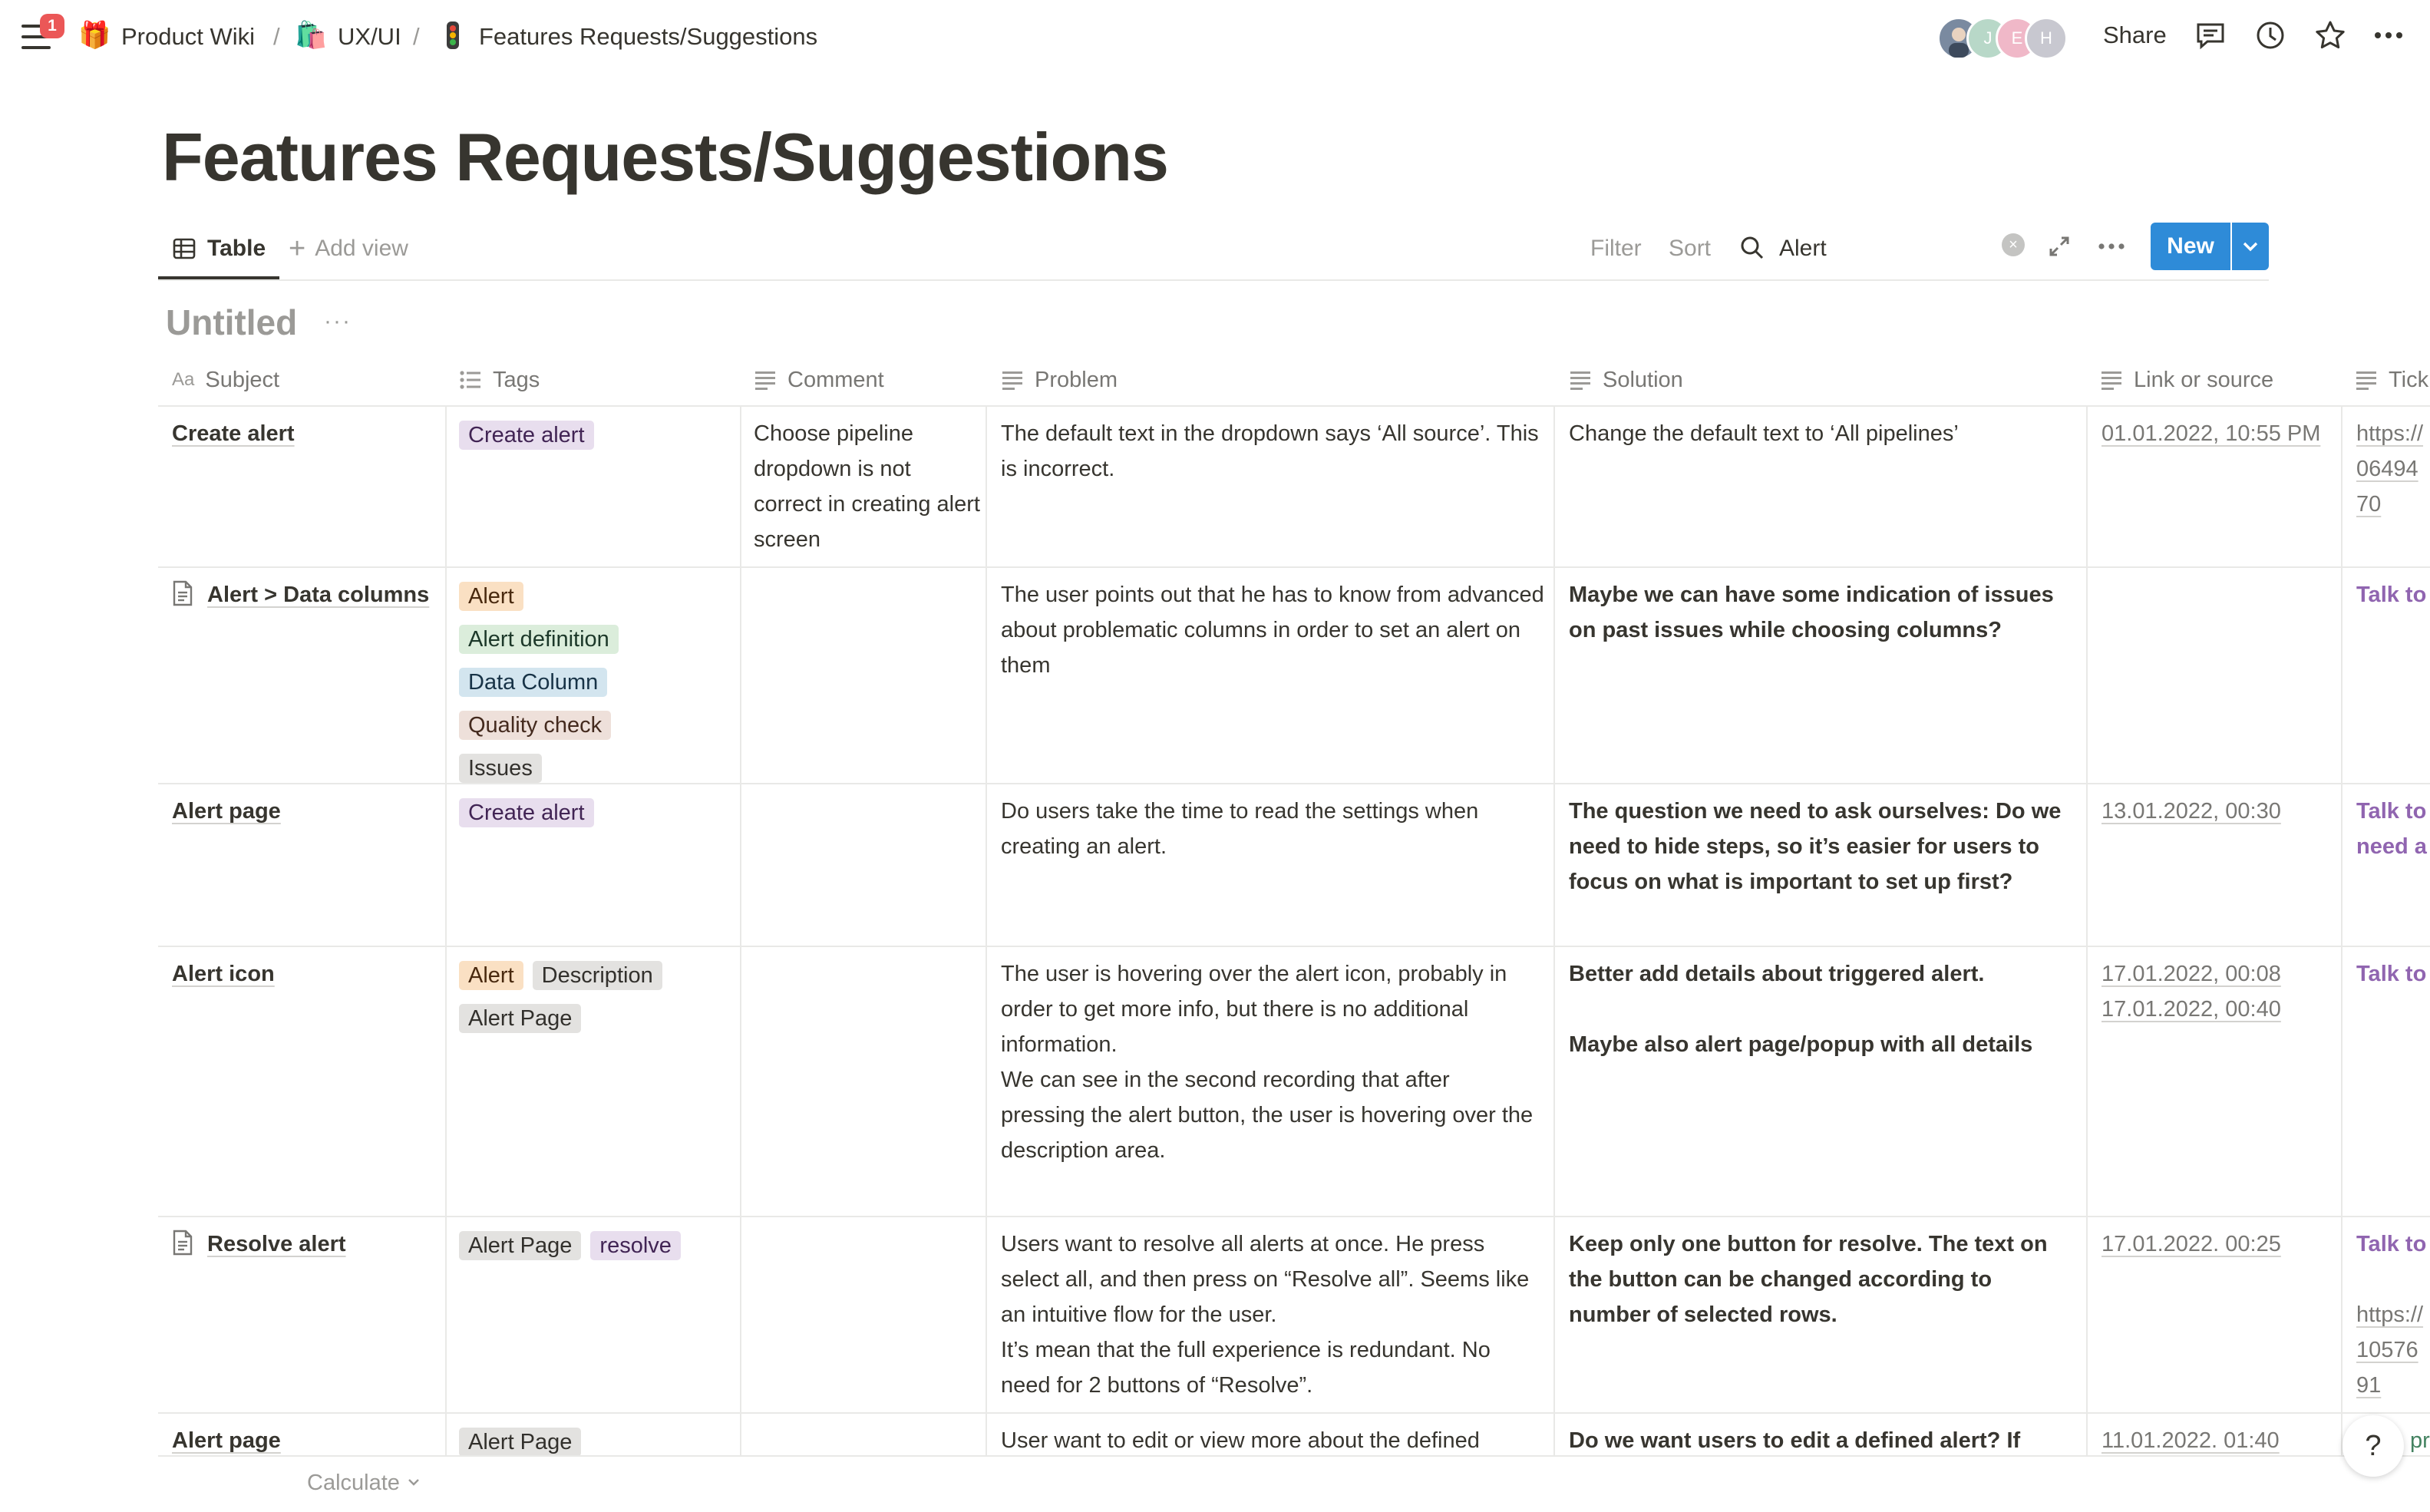 The image size is (2430, 1512). I want to click on multi-select-icon, so click(470, 380).